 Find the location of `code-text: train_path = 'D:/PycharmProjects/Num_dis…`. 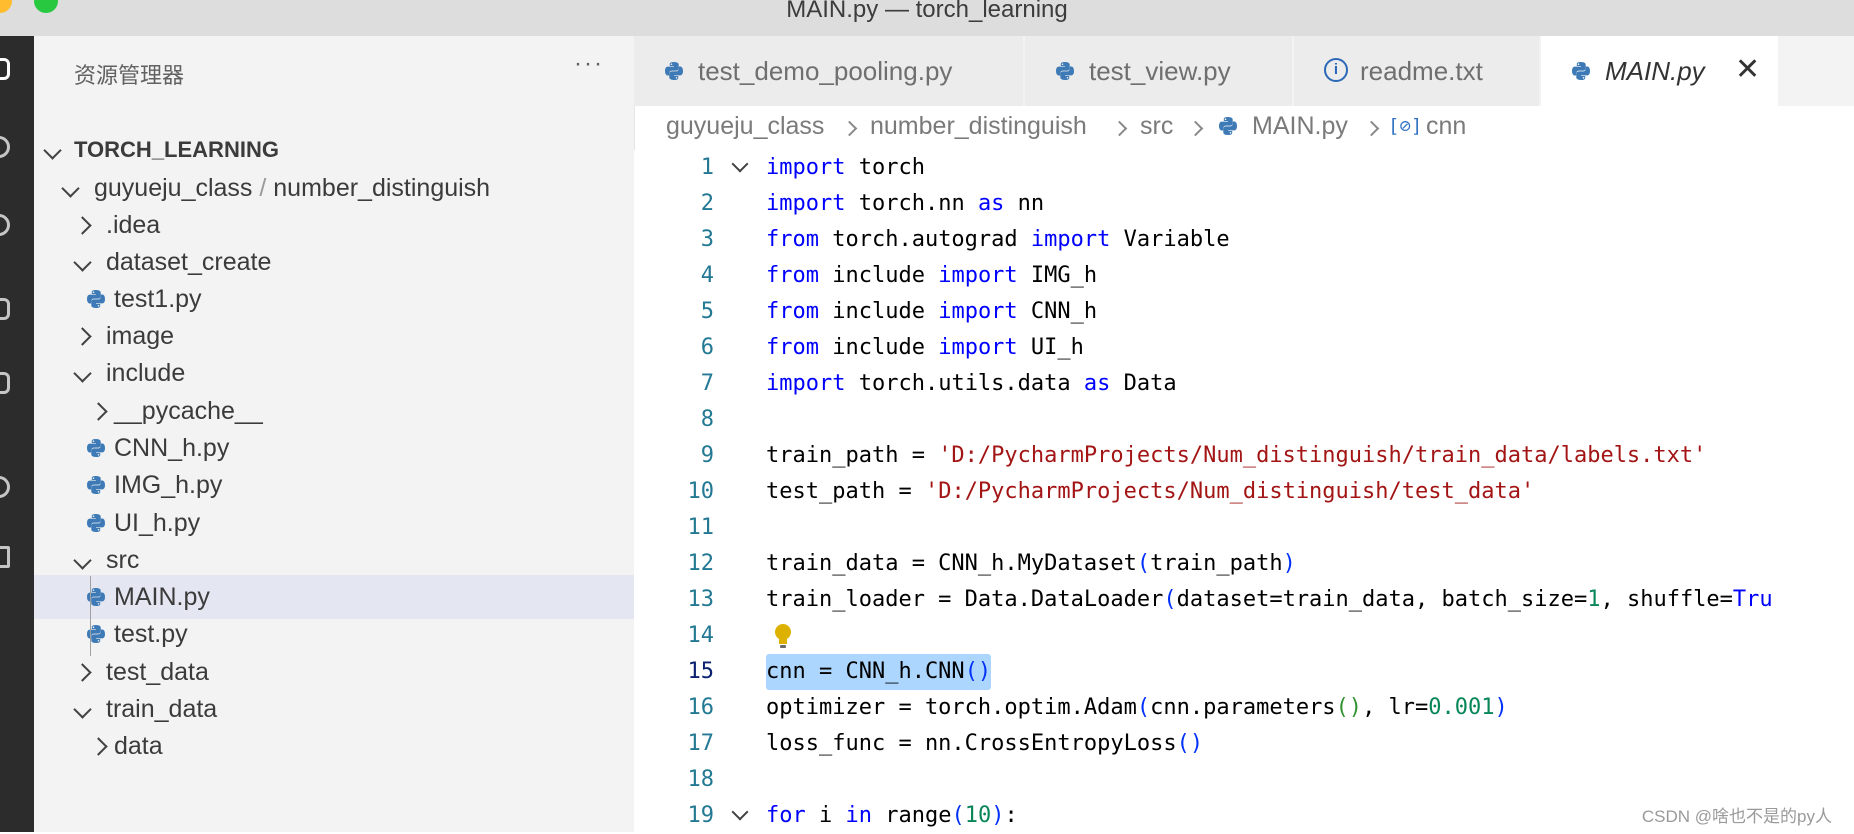

code-text: train_path = 'D:/PycharmProjects/Num_dis… is located at coordinates (1236, 455).